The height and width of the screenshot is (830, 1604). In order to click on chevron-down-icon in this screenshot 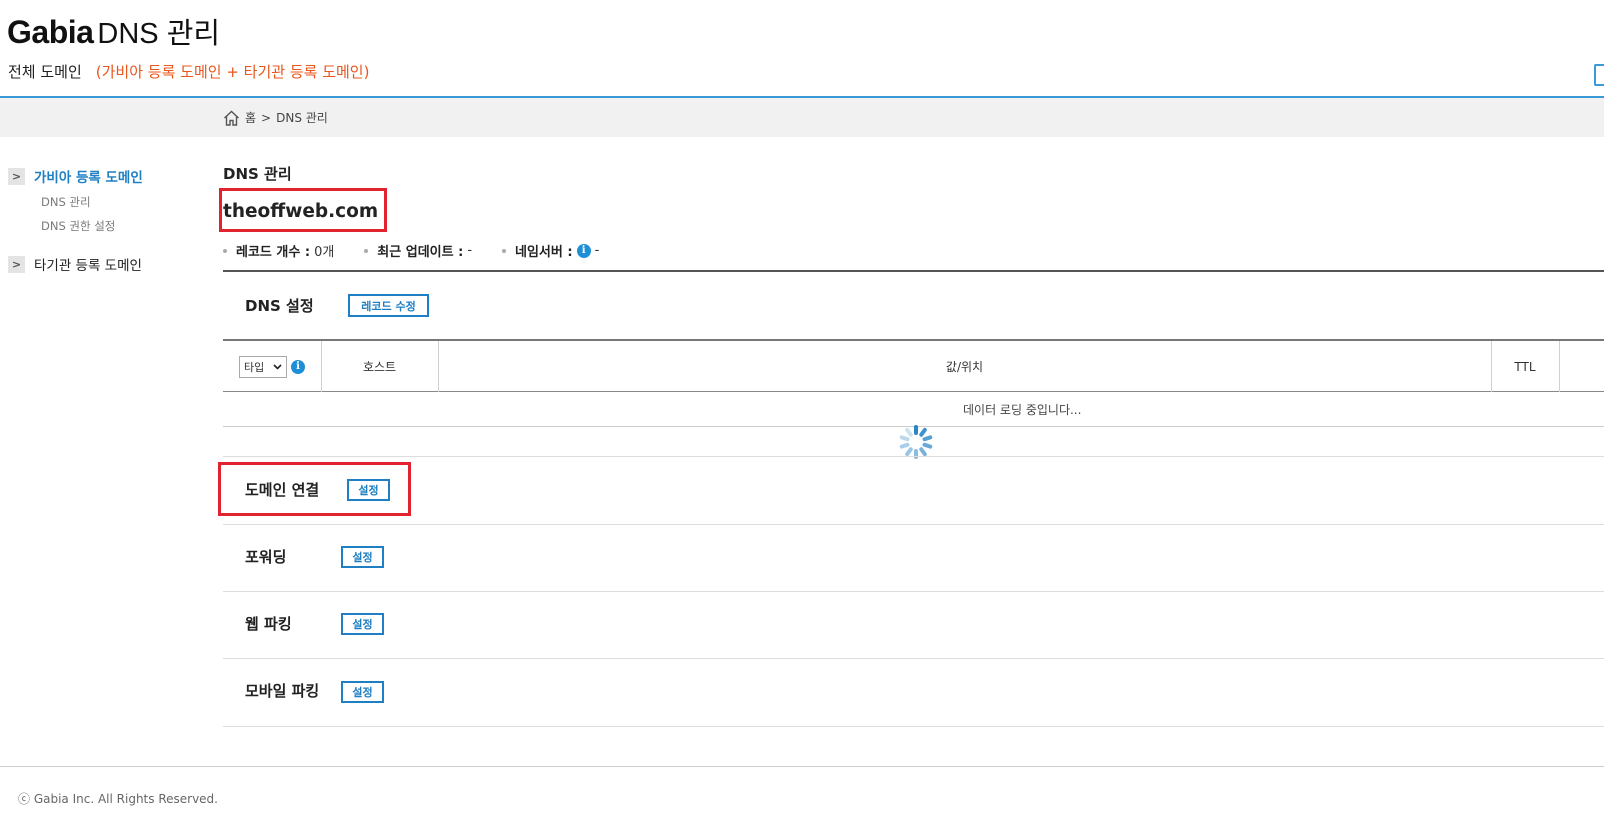, I will do `click(277, 366)`.